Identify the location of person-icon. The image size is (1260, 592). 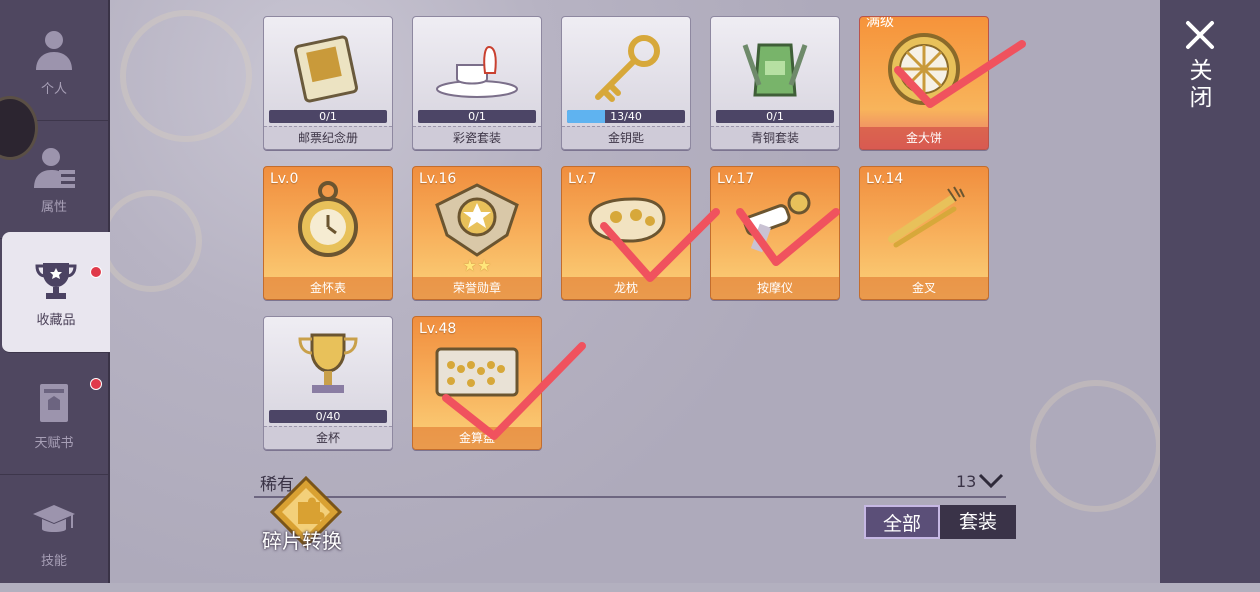
(54, 50).